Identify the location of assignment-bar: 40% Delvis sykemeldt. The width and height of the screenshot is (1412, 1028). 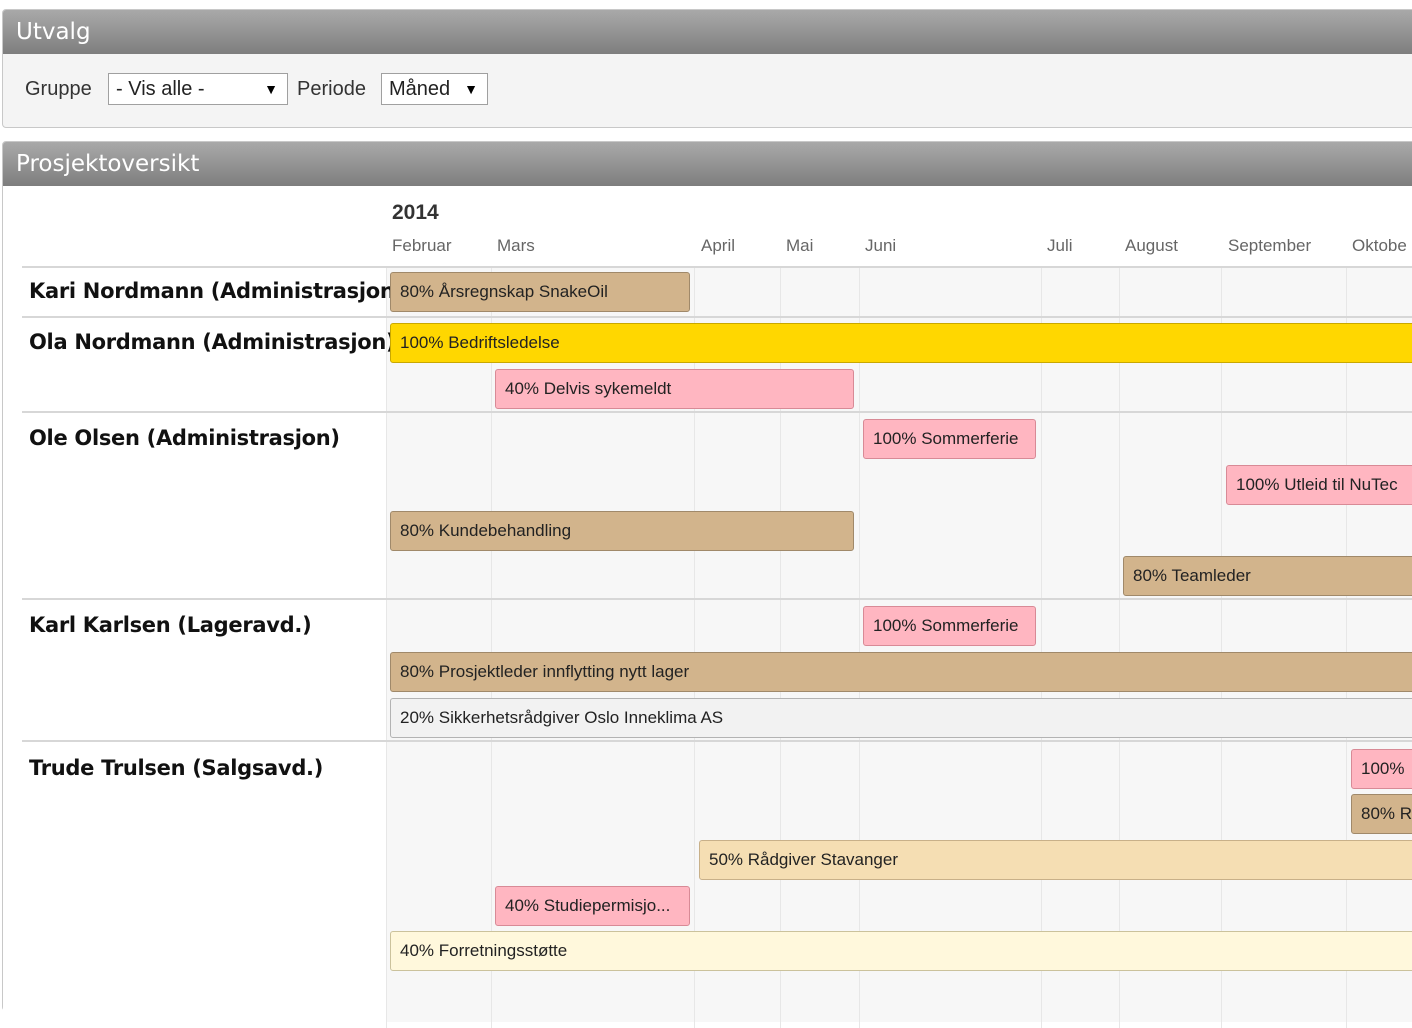
(674, 389).